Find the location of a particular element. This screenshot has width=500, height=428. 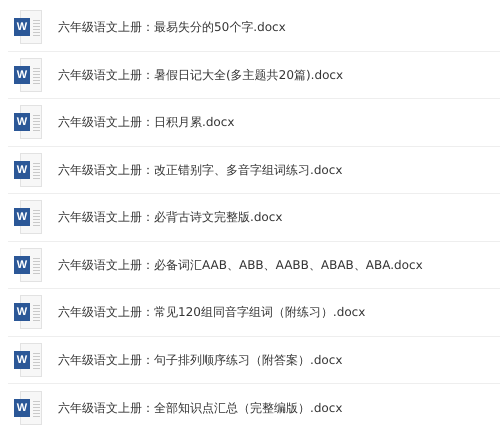

file-name: 六年级语文上册：句子排列顺序练习（附答案）.docx is located at coordinates (200, 359).